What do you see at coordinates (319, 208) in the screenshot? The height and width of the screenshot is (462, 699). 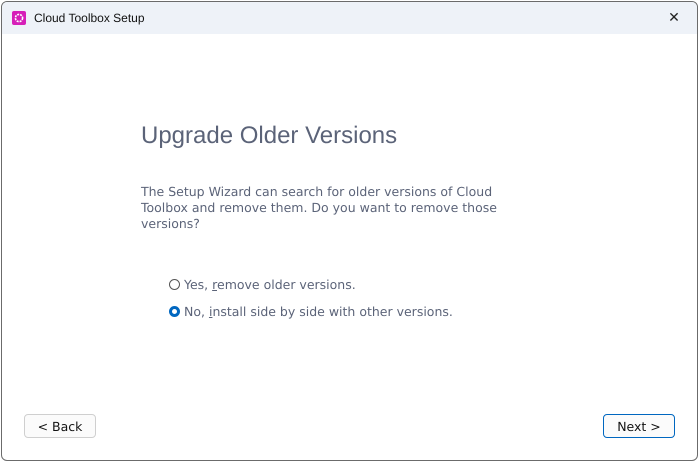 I see `description-text: The Setup Wizard can search for older versions of Cloud Toolbox and remove them. Do you want to remove those versions?` at bounding box center [319, 208].